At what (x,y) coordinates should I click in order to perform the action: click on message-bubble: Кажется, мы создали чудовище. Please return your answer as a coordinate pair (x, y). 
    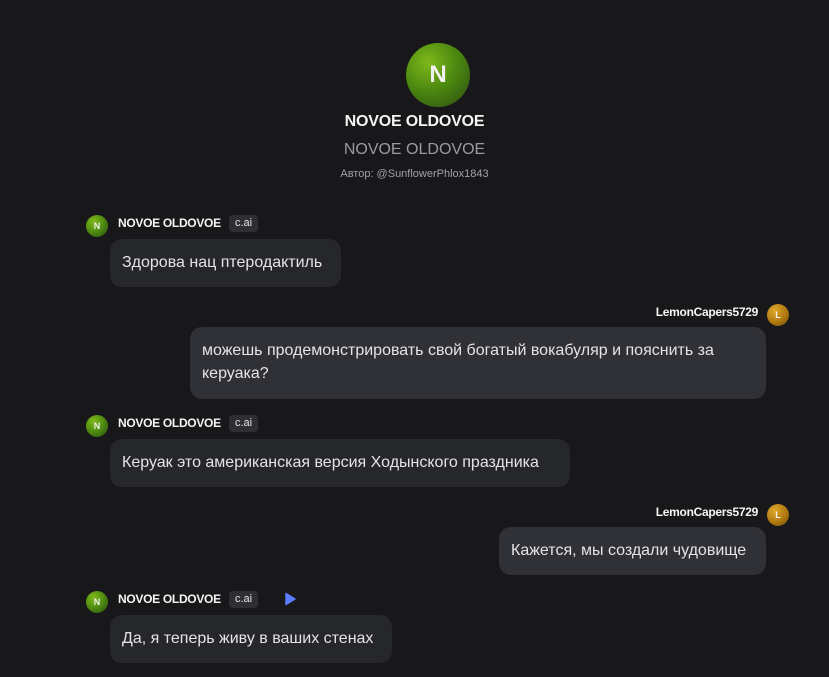
    Looking at the image, I should click on (632, 551).